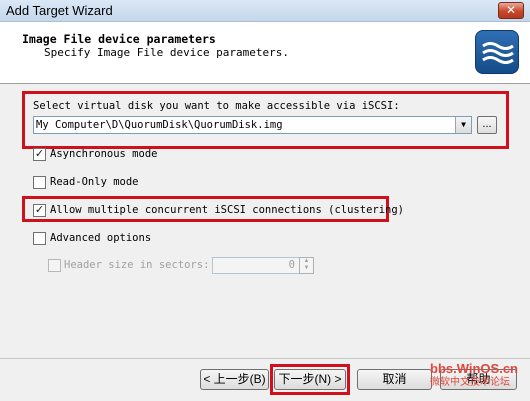  I want to click on header-size-checkbox, so click(54, 265).